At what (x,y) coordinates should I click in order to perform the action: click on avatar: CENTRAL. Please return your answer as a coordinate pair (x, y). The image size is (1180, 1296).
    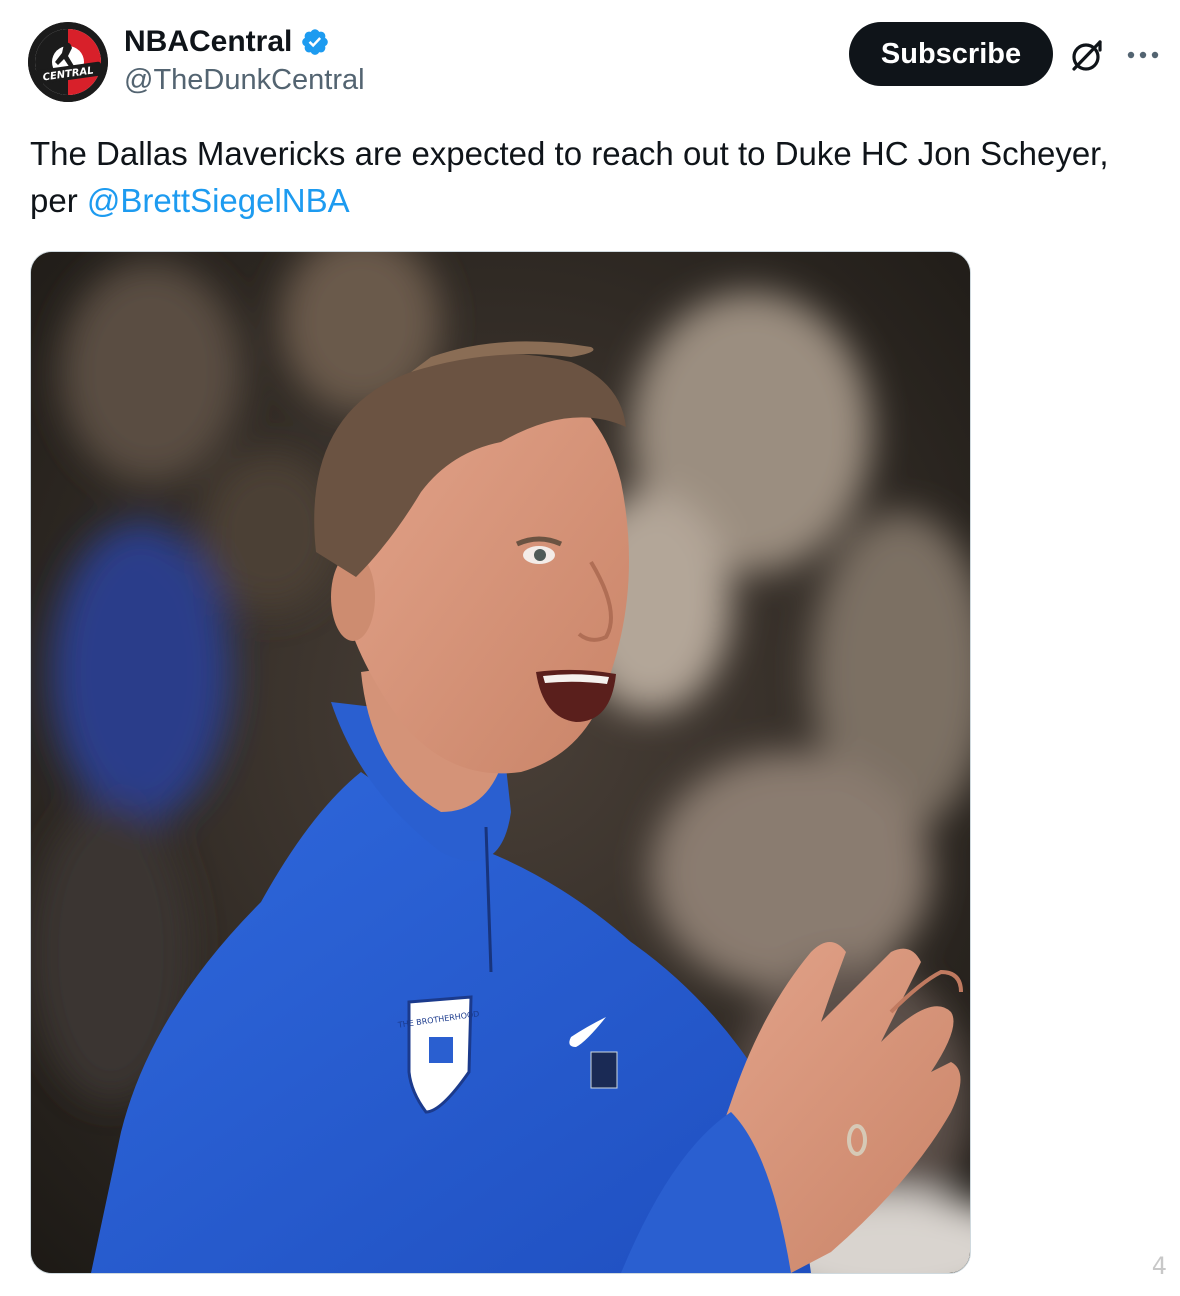
    Looking at the image, I should click on (68, 62).